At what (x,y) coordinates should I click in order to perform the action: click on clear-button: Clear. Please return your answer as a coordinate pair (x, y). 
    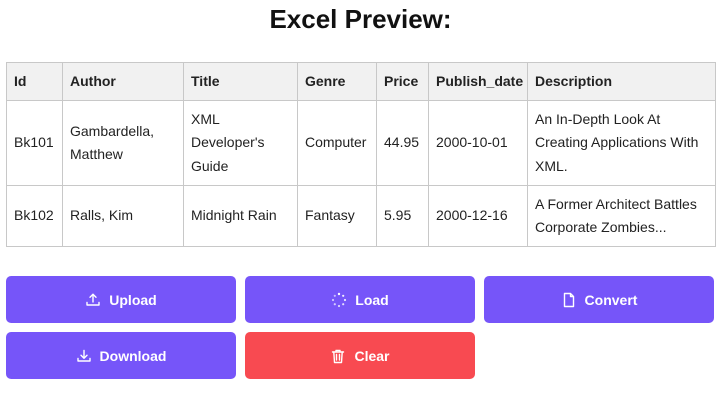
    Looking at the image, I should click on (360, 355).